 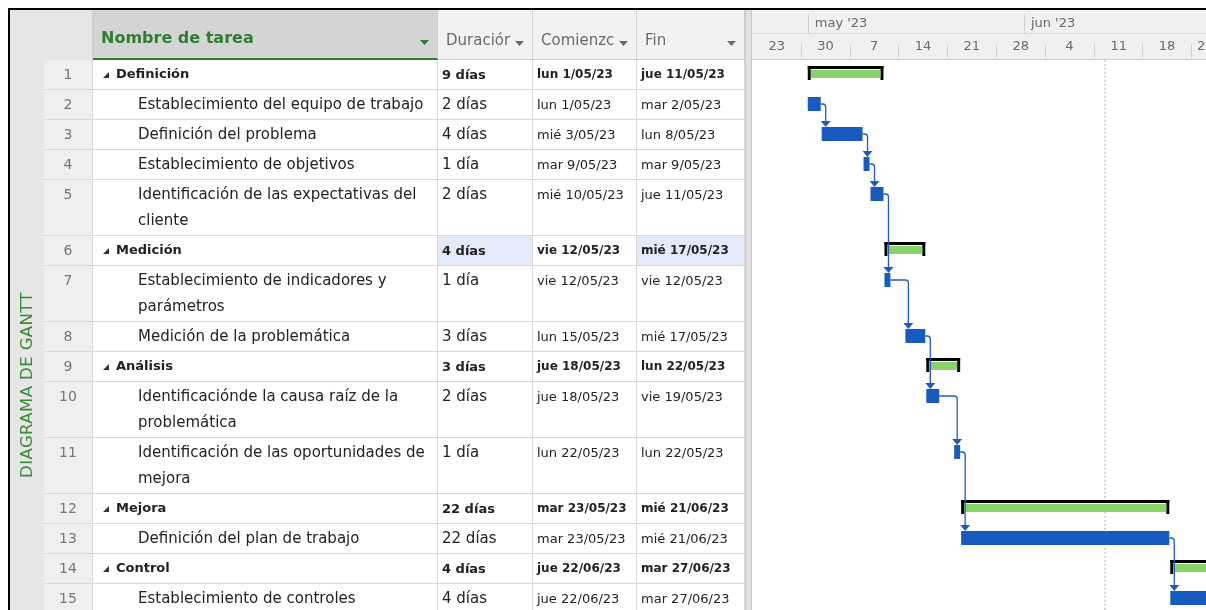 What do you see at coordinates (1119, 46) in the screenshot?
I see `week-label: 11` at bounding box center [1119, 46].